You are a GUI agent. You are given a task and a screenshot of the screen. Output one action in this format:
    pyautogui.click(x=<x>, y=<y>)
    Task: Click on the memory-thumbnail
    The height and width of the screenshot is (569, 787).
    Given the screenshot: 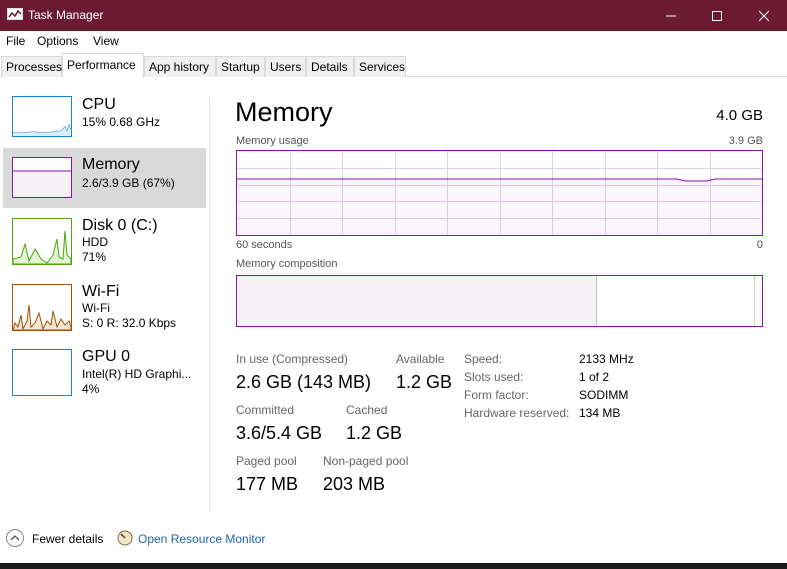 What is the action you would take?
    pyautogui.click(x=42, y=177)
    